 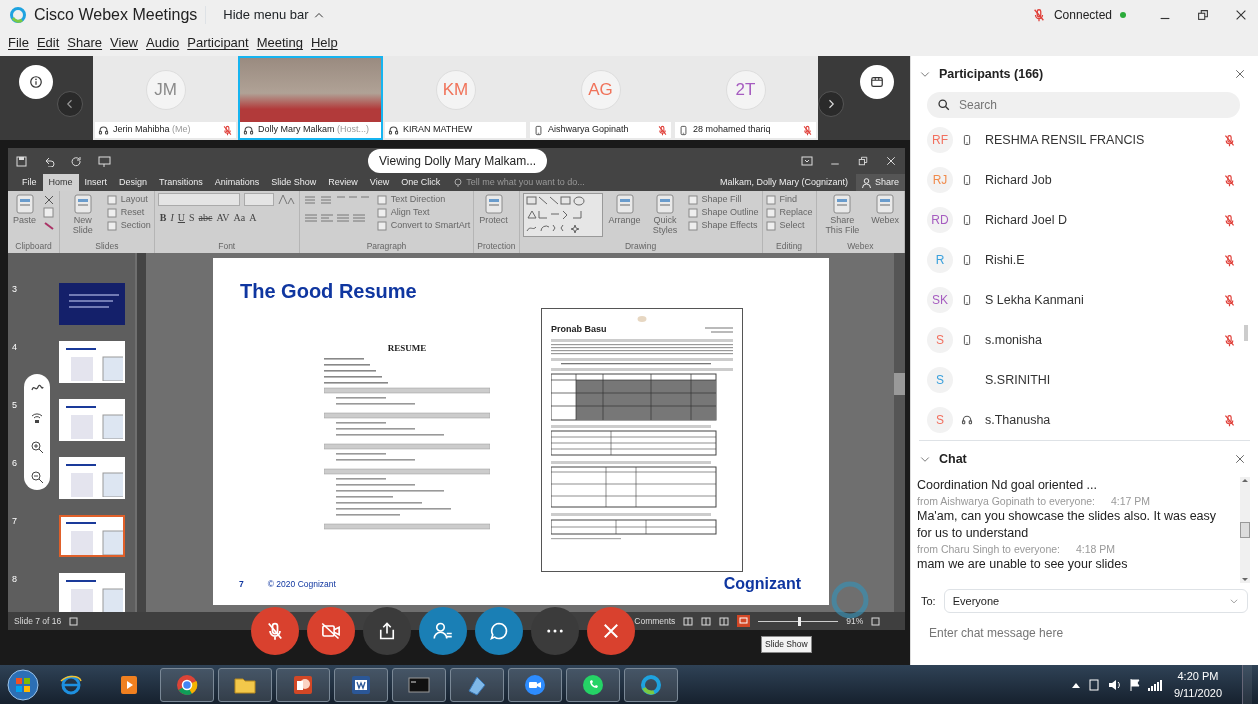 What do you see at coordinates (724, 621) in the screenshot?
I see `reading-view-icon` at bounding box center [724, 621].